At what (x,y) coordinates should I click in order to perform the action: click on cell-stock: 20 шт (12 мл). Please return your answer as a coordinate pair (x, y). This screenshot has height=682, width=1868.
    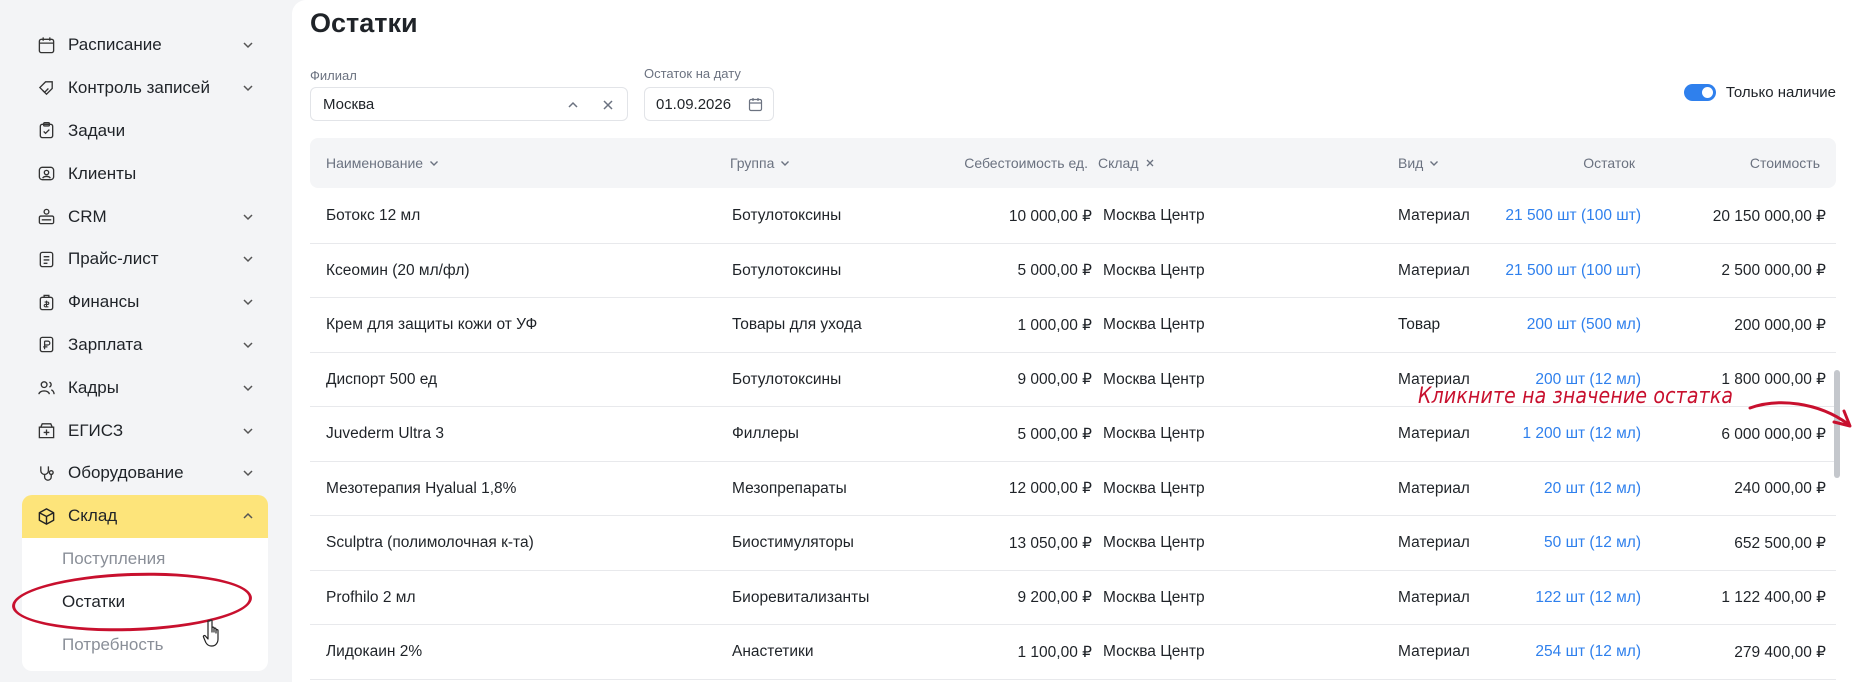
    Looking at the image, I should click on (1565, 489).